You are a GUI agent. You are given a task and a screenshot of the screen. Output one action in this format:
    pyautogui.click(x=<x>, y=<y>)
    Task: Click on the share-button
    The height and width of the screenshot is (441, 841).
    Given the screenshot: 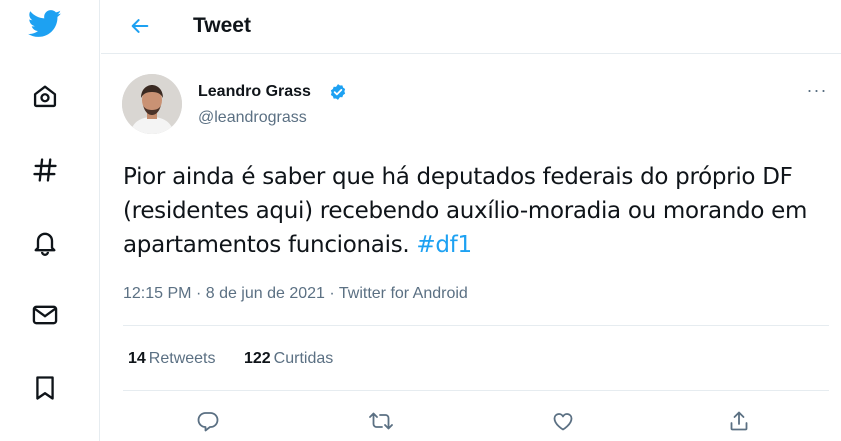 What is the action you would take?
    pyautogui.click(x=739, y=421)
    